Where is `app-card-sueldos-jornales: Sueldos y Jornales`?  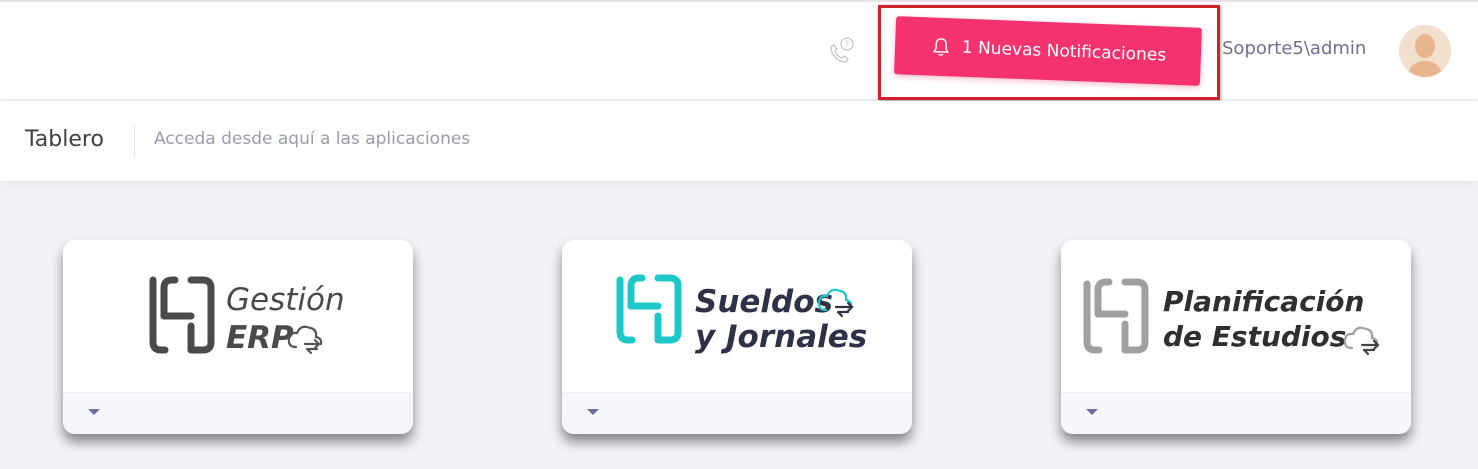
app-card-sueldos-jornales: Sueldos y Jornales is located at coordinates (737, 337).